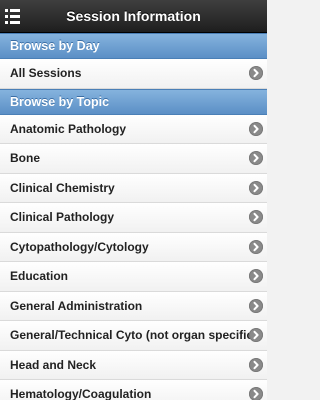 The height and width of the screenshot is (400, 320). What do you see at coordinates (62, 217) in the screenshot?
I see `list-item-label: Clinical Pathology` at bounding box center [62, 217].